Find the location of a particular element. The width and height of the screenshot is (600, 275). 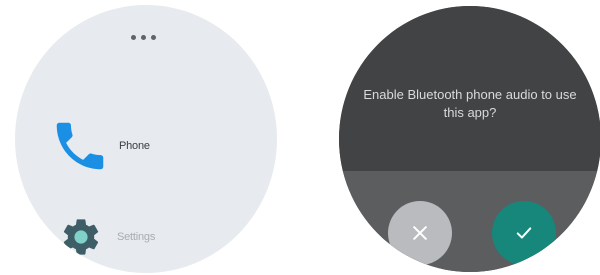

phone-icon is located at coordinates (80, 146).